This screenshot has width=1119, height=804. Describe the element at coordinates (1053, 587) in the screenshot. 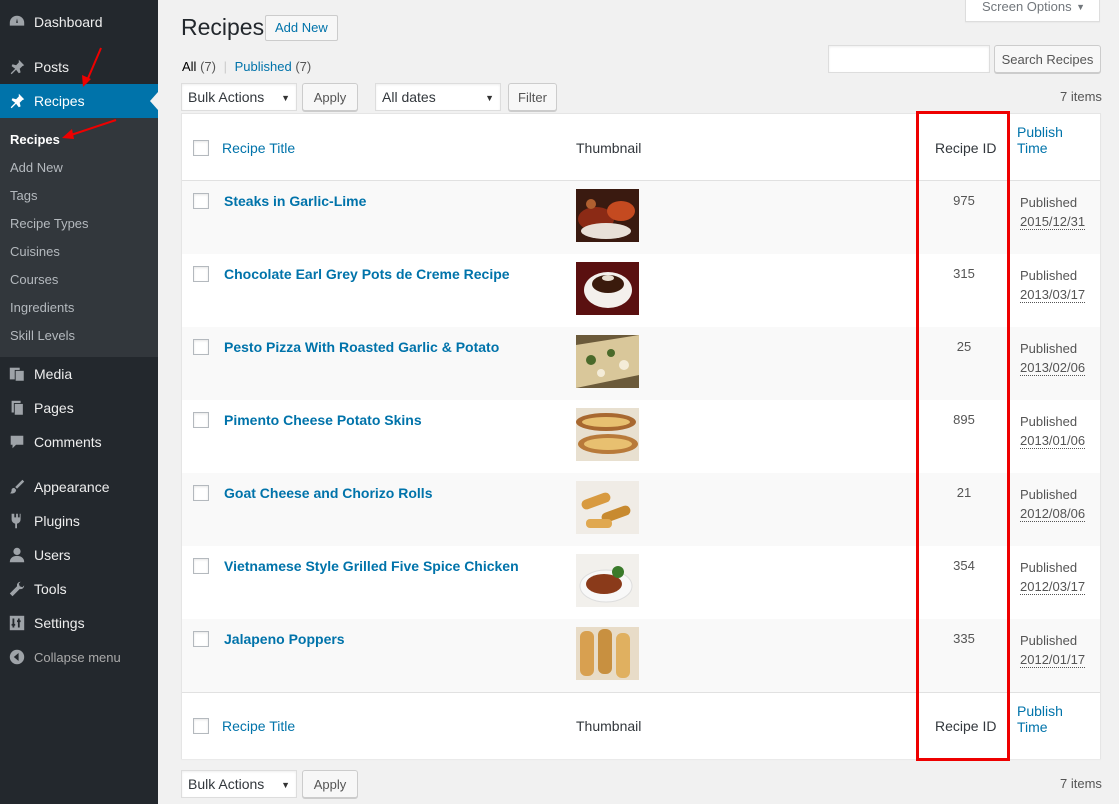

I see `publish-date: 2012/03/17` at that location.